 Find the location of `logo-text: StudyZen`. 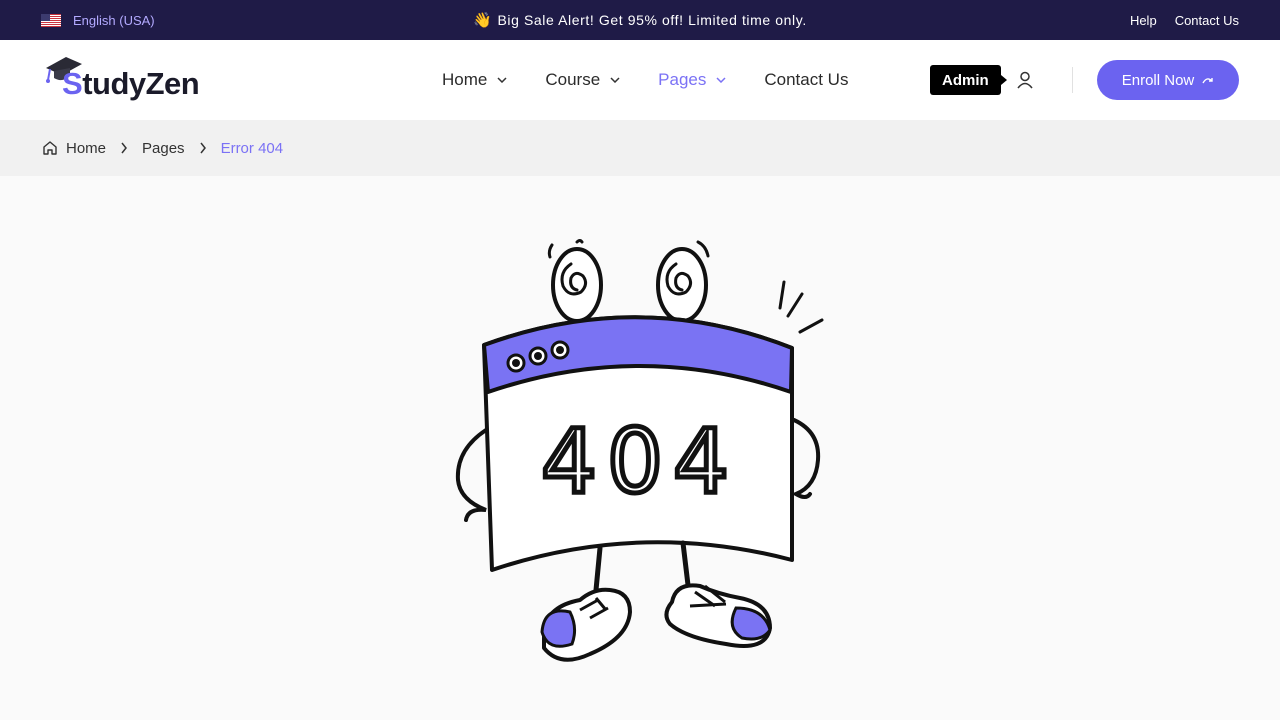

logo-text: StudyZen is located at coordinates (131, 83).